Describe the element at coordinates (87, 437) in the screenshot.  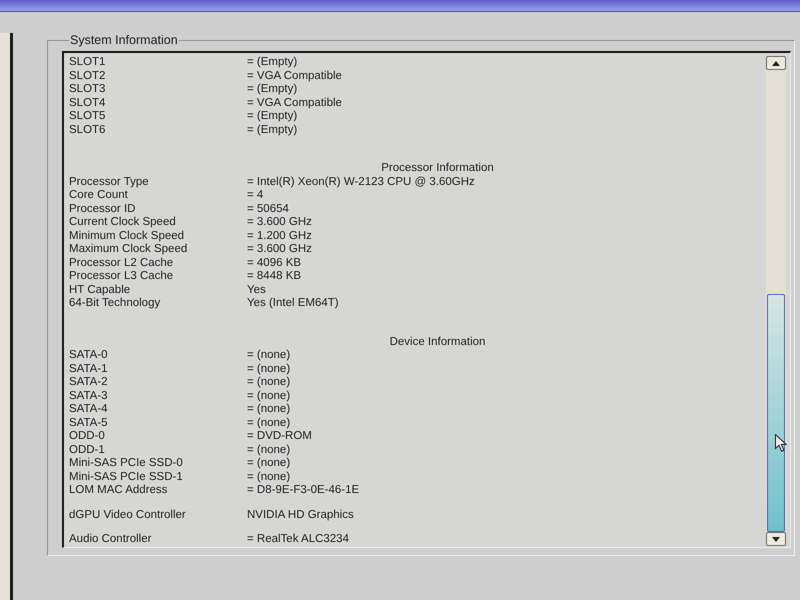
I see `field-label: ODD-0` at that location.